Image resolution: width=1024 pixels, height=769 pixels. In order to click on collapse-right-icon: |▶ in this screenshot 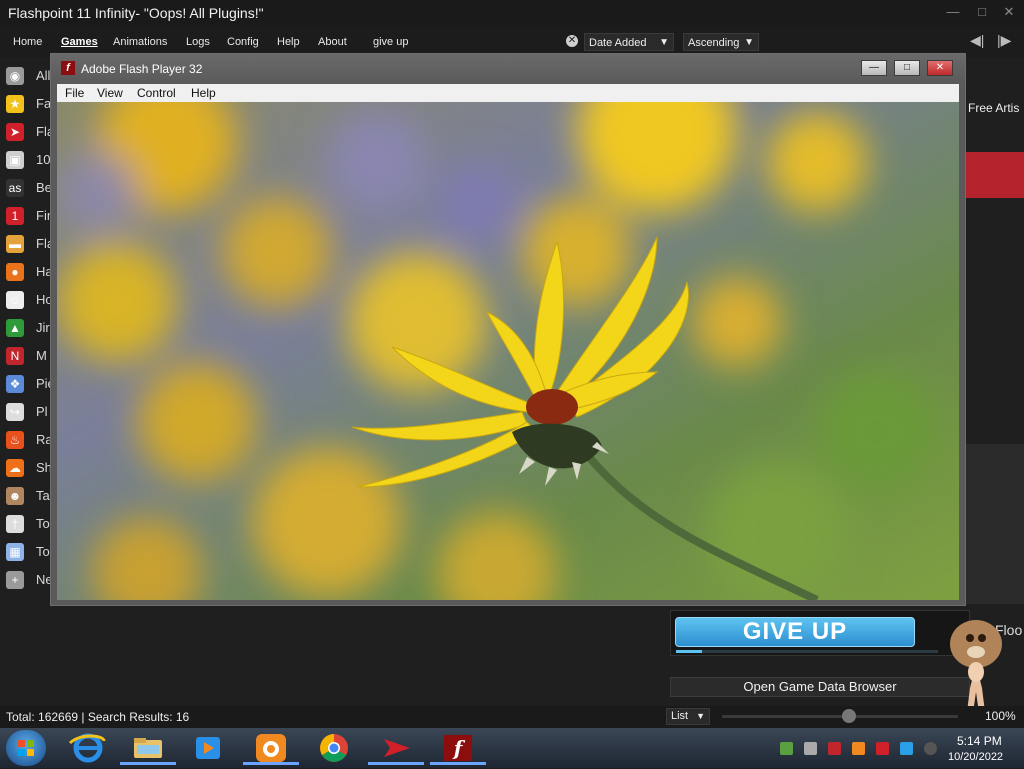, I will do `click(1004, 40)`.